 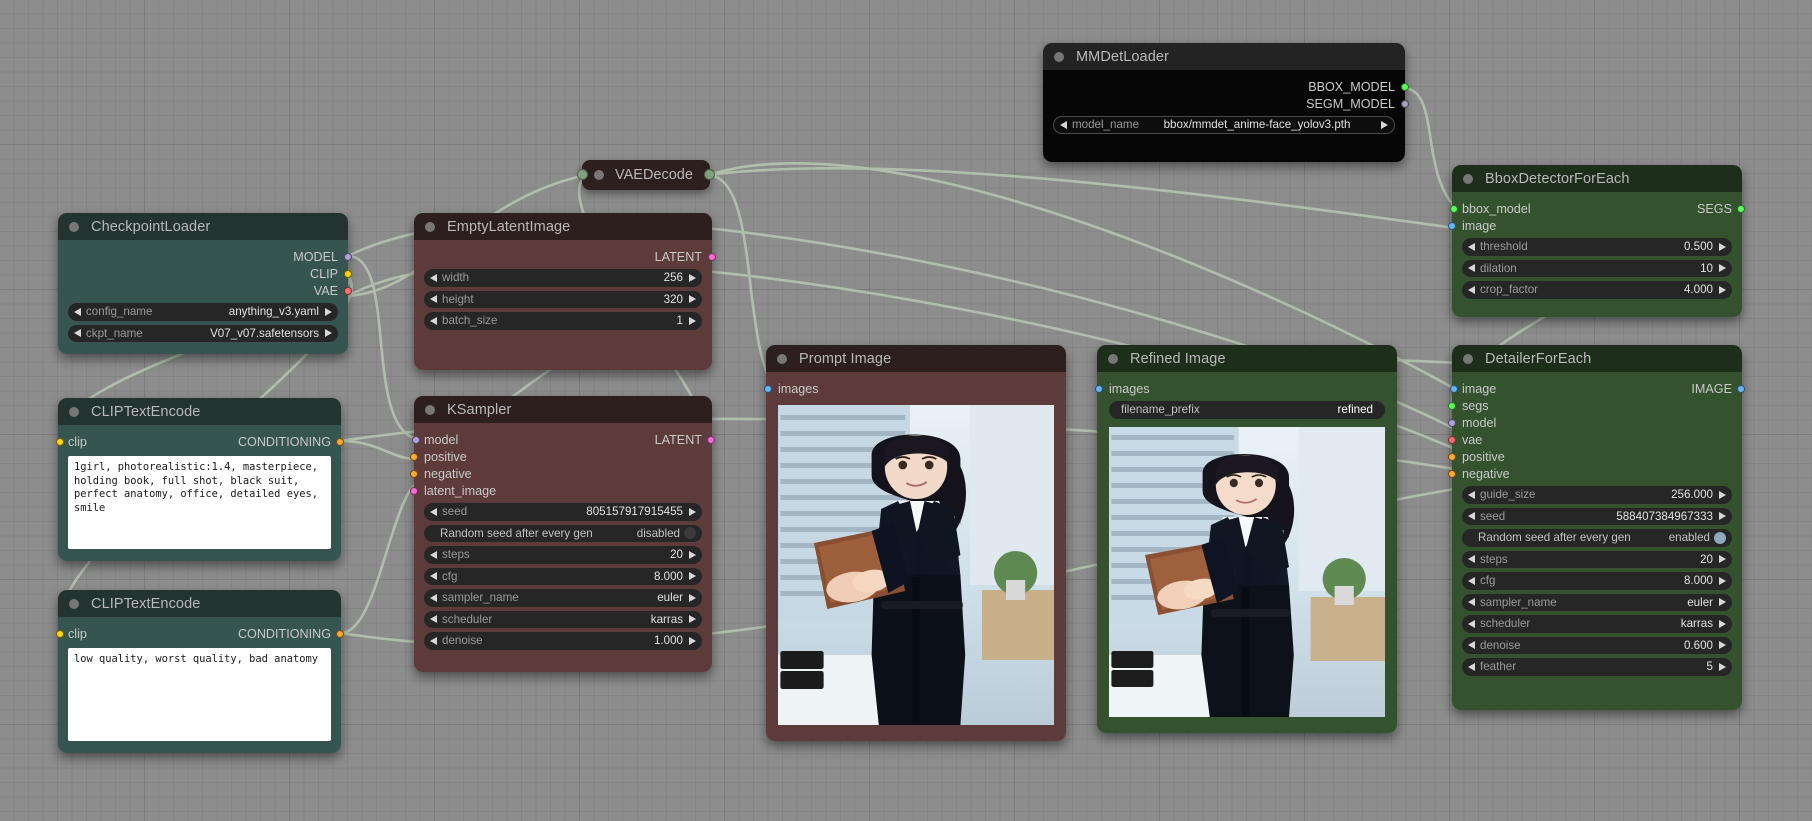 What do you see at coordinates (1452, 439) in the screenshot?
I see `vae-slot-dot-icon` at bounding box center [1452, 439].